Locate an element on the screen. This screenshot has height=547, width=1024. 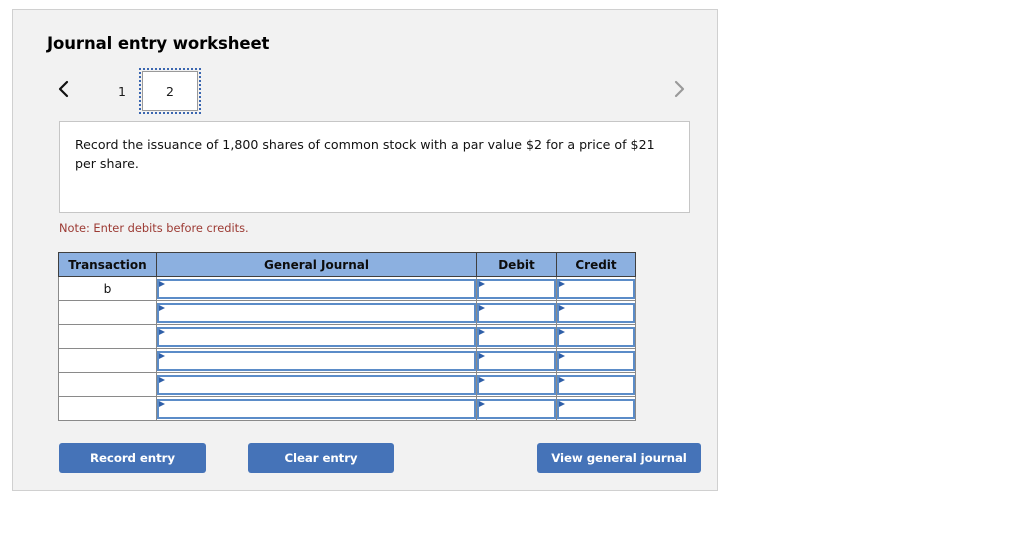
worksheet-tab-2: 2 is located at coordinates (170, 91).